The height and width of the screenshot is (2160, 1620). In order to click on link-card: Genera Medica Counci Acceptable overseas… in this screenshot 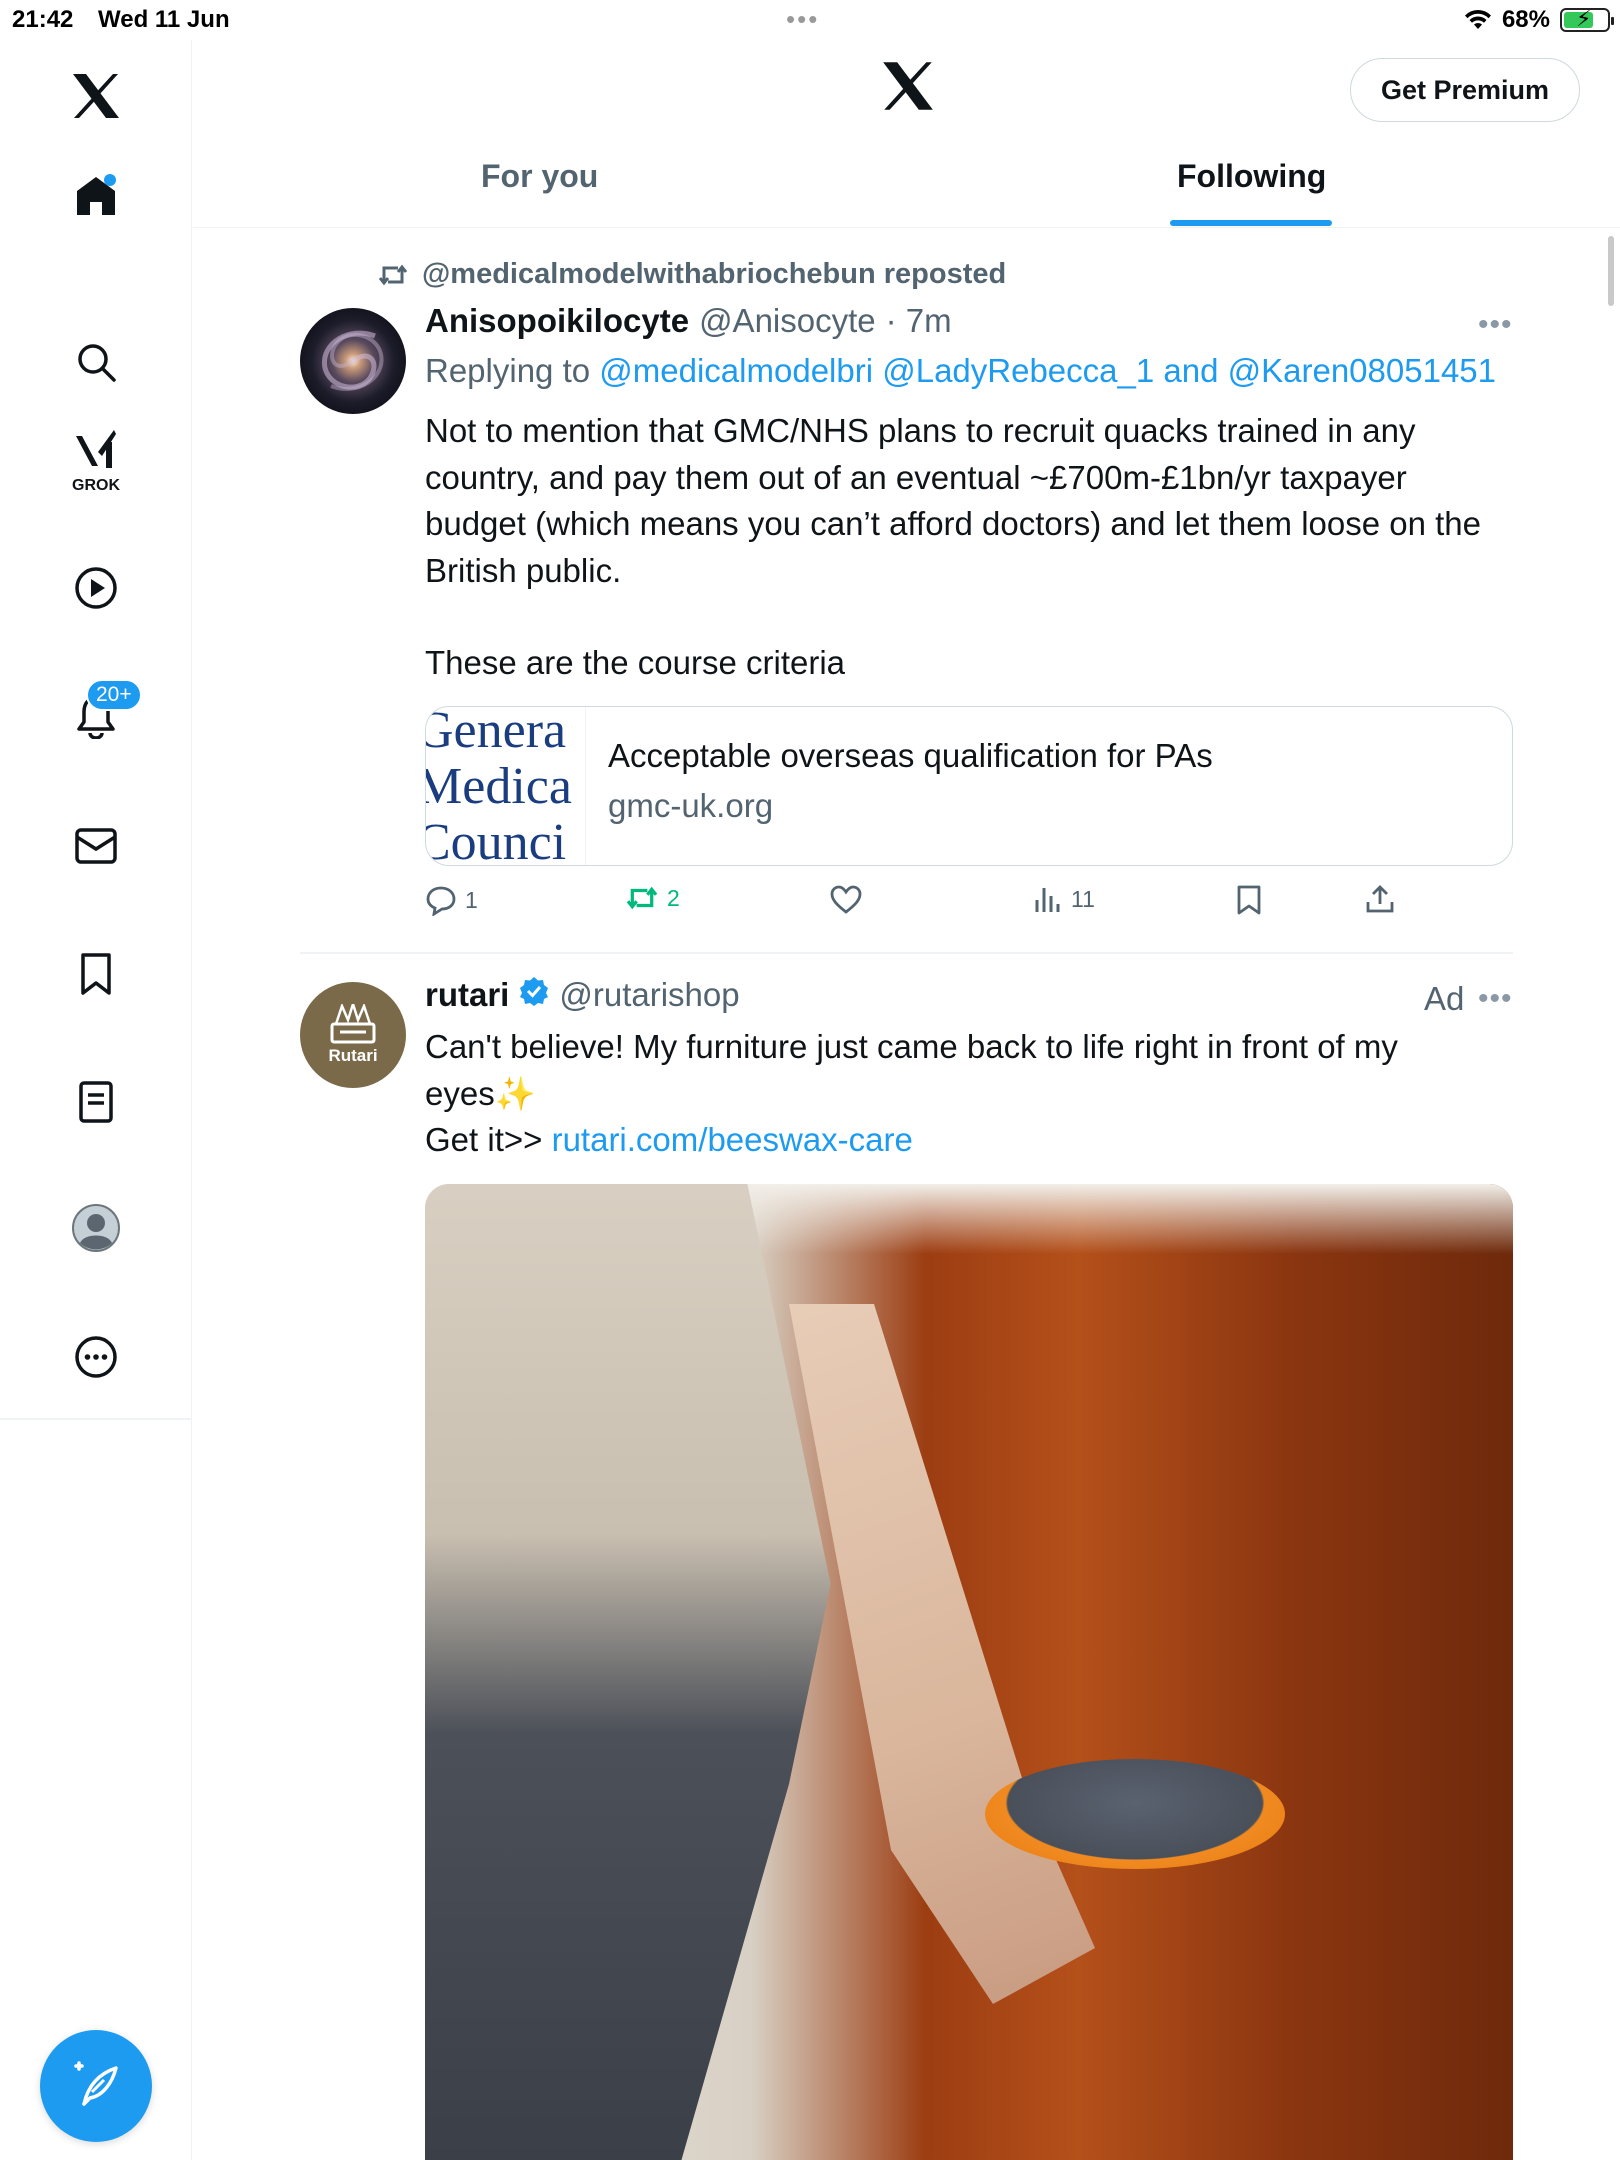, I will do `click(969, 786)`.